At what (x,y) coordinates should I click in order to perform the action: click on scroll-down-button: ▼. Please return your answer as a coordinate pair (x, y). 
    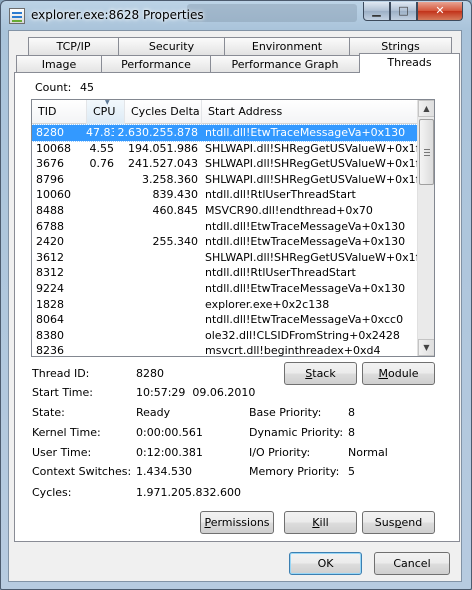
    Looking at the image, I should click on (426, 347).